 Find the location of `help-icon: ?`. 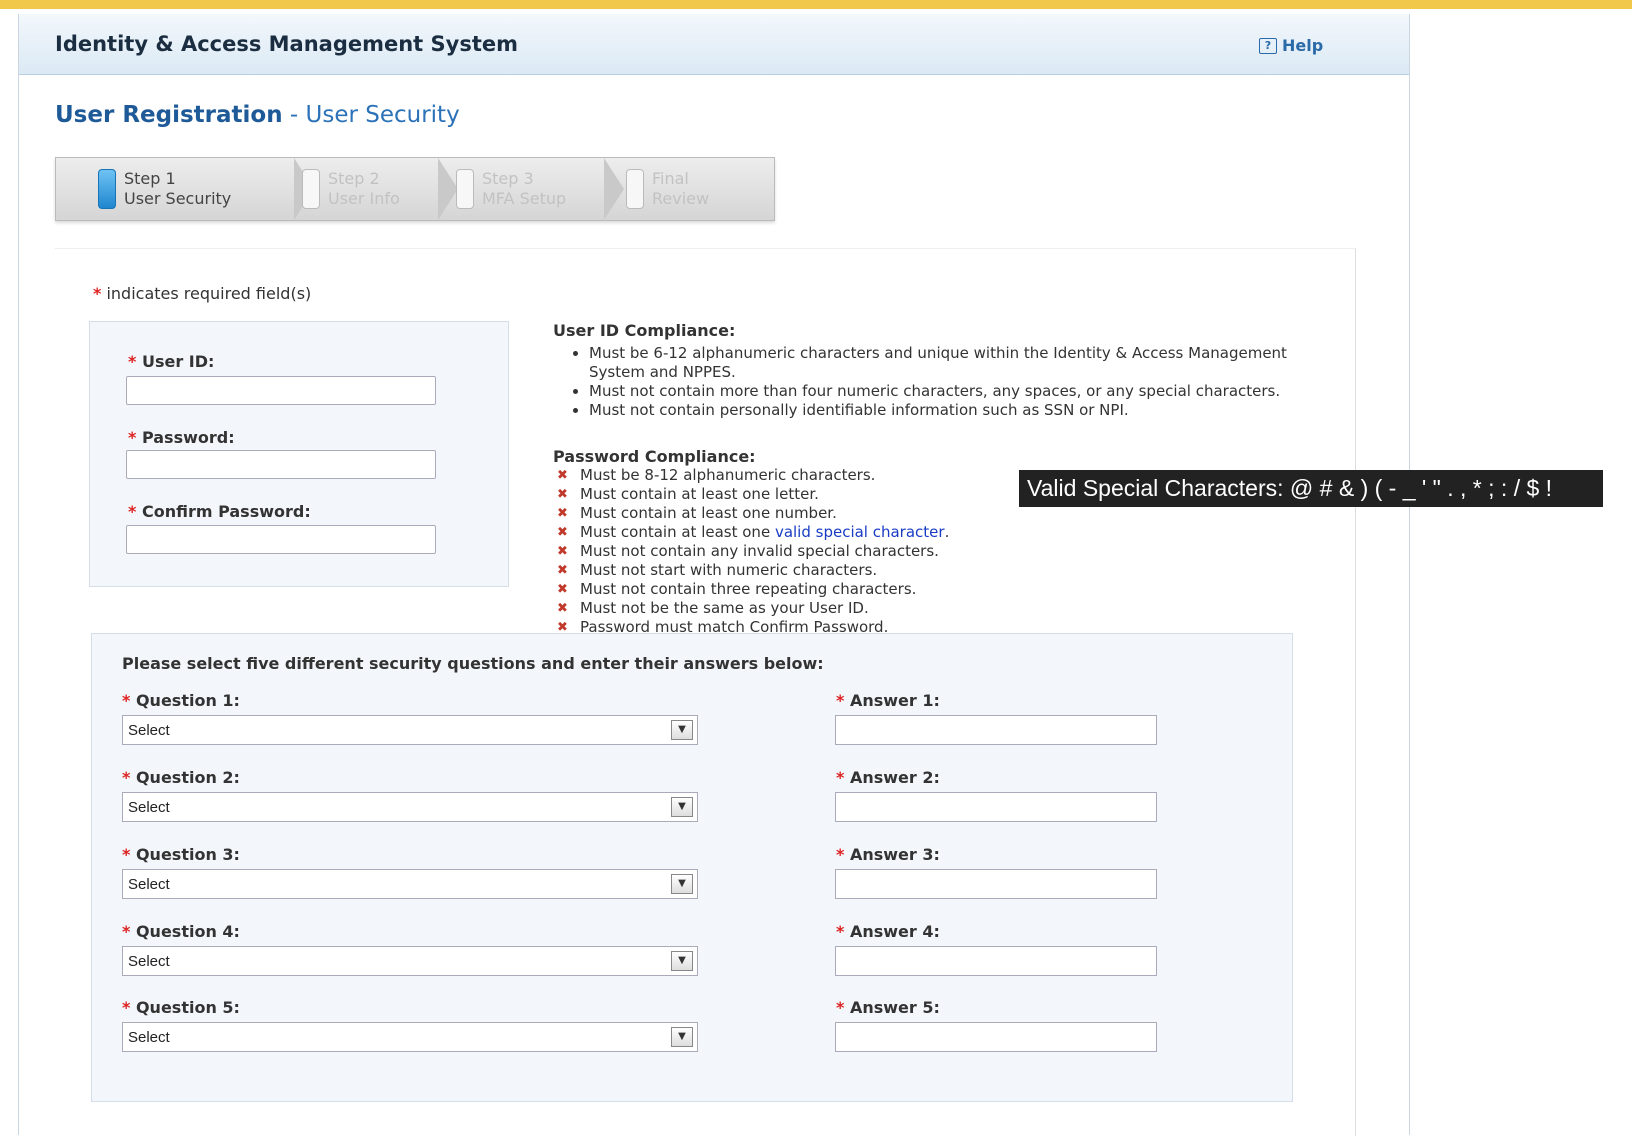

help-icon: ? is located at coordinates (1268, 45).